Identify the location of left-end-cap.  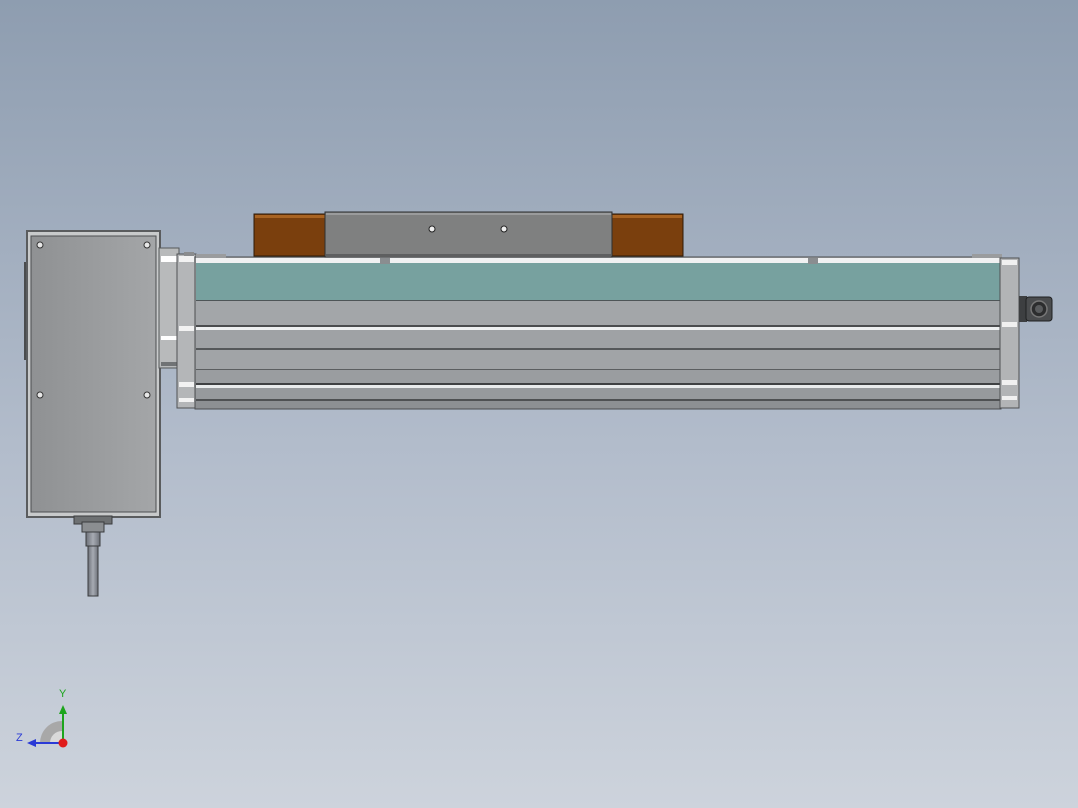
(186, 330).